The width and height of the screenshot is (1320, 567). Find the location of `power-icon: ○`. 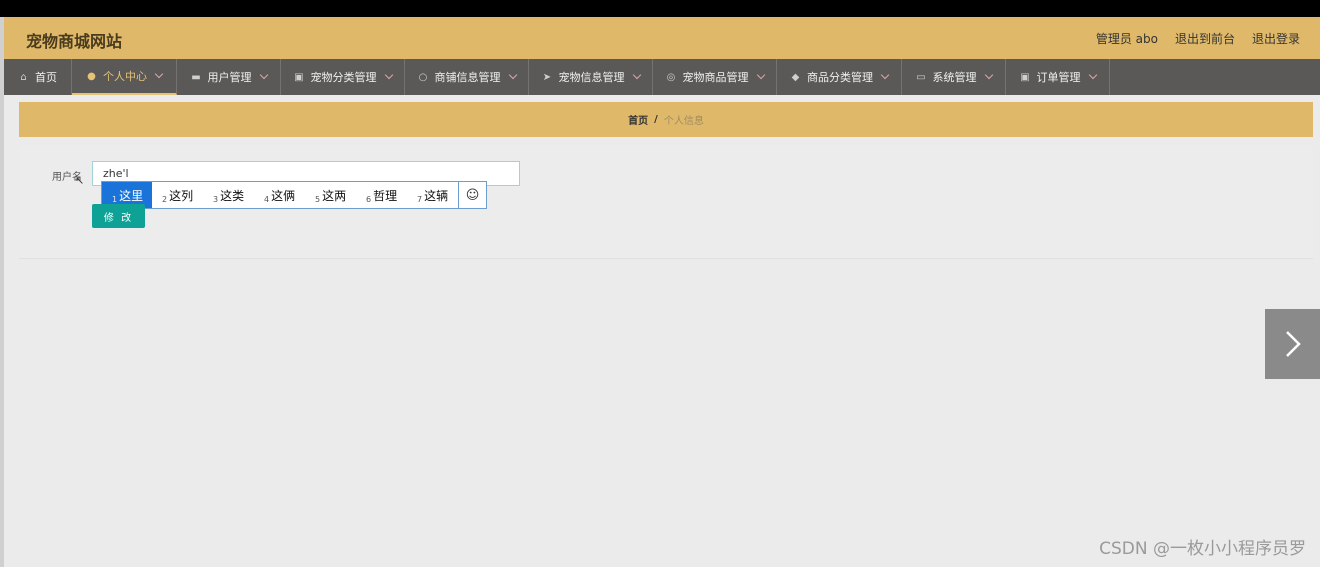

power-icon: ○ is located at coordinates (423, 77).